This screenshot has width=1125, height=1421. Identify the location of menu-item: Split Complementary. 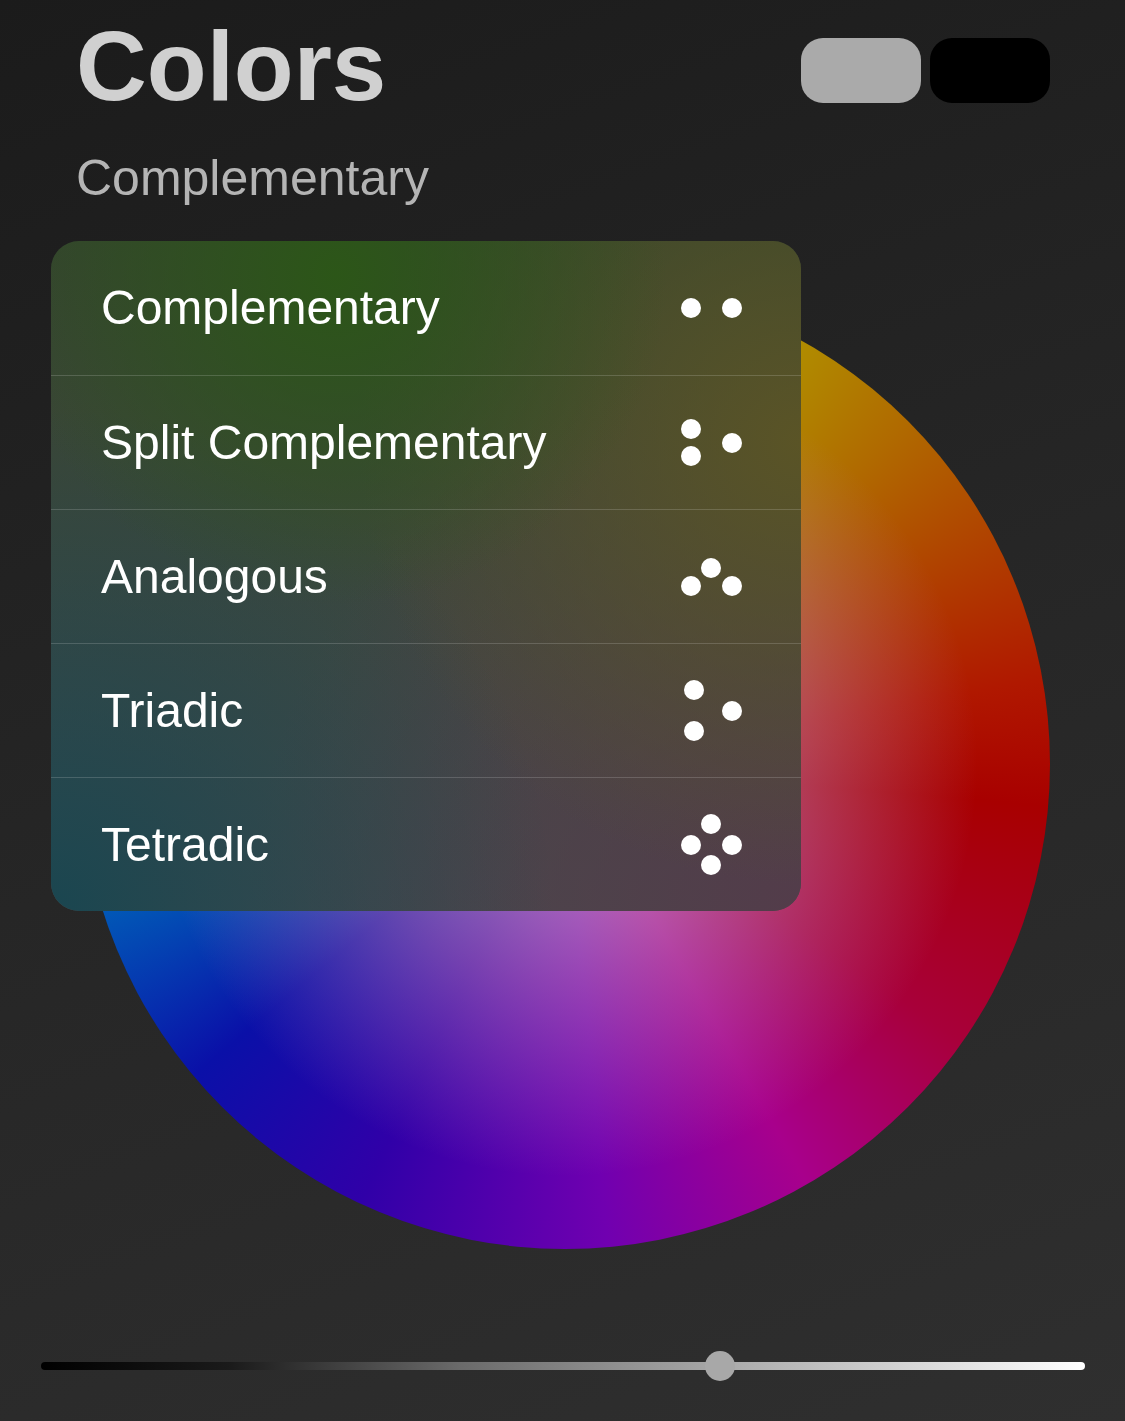
(426, 442).